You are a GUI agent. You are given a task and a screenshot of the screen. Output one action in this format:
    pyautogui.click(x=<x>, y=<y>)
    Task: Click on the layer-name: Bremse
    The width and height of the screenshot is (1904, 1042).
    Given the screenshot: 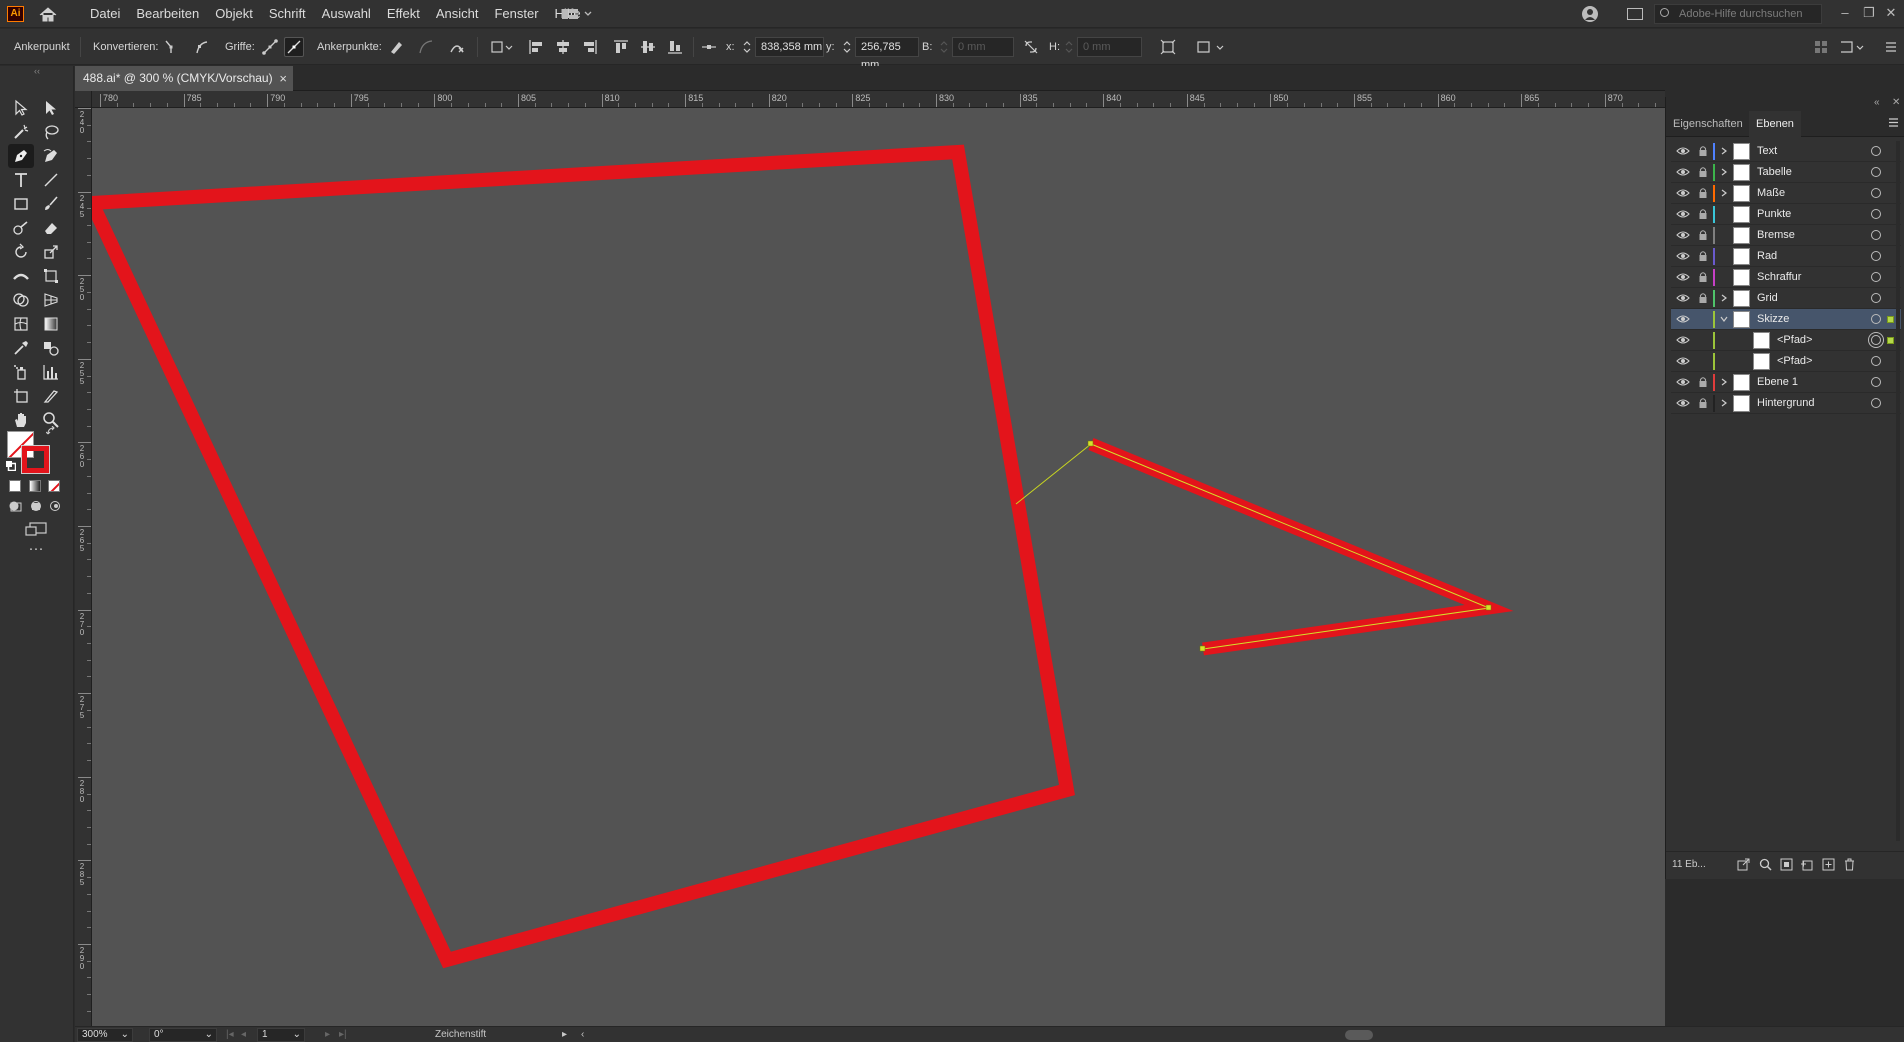 What is the action you would take?
    pyautogui.click(x=1776, y=235)
    